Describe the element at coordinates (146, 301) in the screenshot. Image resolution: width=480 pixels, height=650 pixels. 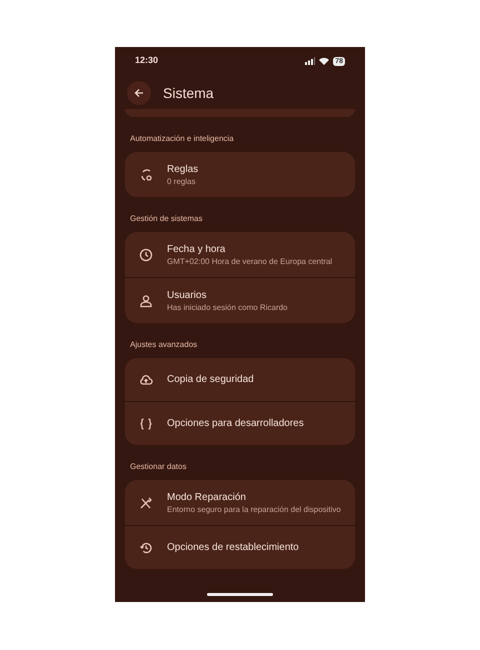
I see `user-icon` at that location.